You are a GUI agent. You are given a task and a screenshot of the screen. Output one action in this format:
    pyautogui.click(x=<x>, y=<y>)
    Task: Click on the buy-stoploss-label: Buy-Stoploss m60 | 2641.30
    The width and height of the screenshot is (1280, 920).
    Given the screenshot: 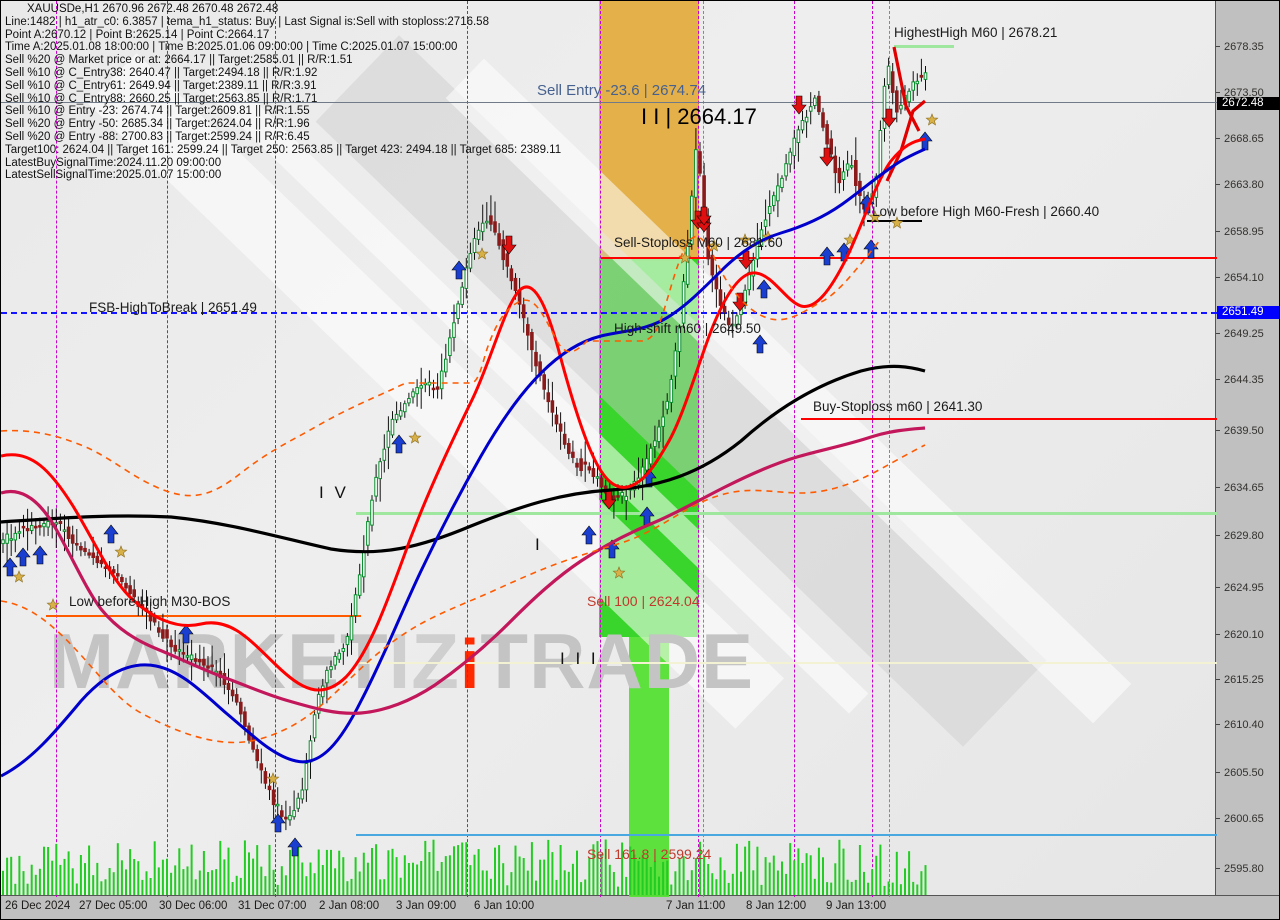 What is the action you would take?
    pyautogui.click(x=898, y=406)
    